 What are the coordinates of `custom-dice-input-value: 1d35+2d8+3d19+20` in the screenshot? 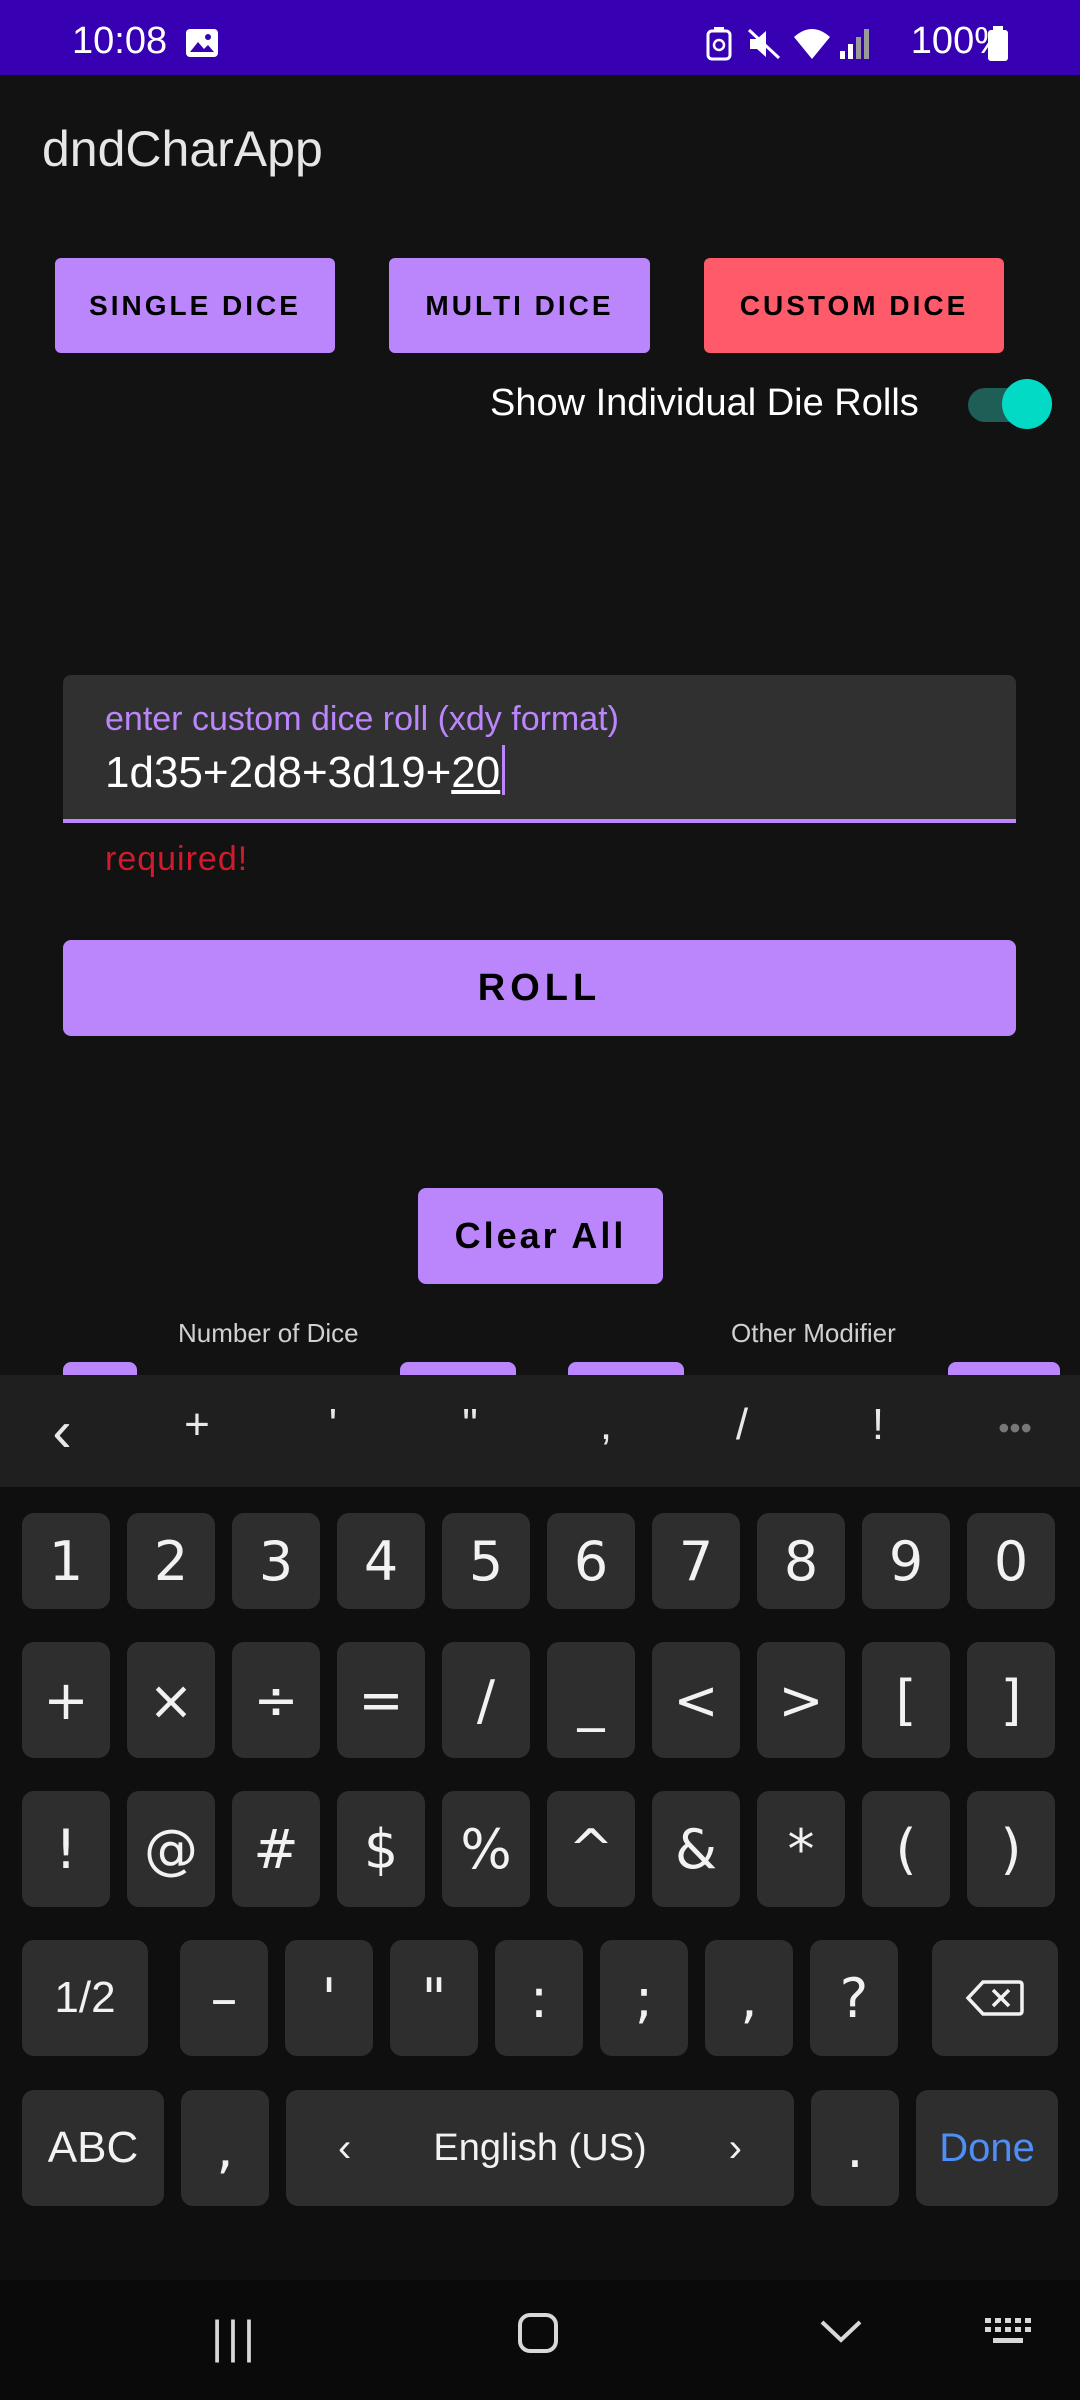 It's located at (305, 771).